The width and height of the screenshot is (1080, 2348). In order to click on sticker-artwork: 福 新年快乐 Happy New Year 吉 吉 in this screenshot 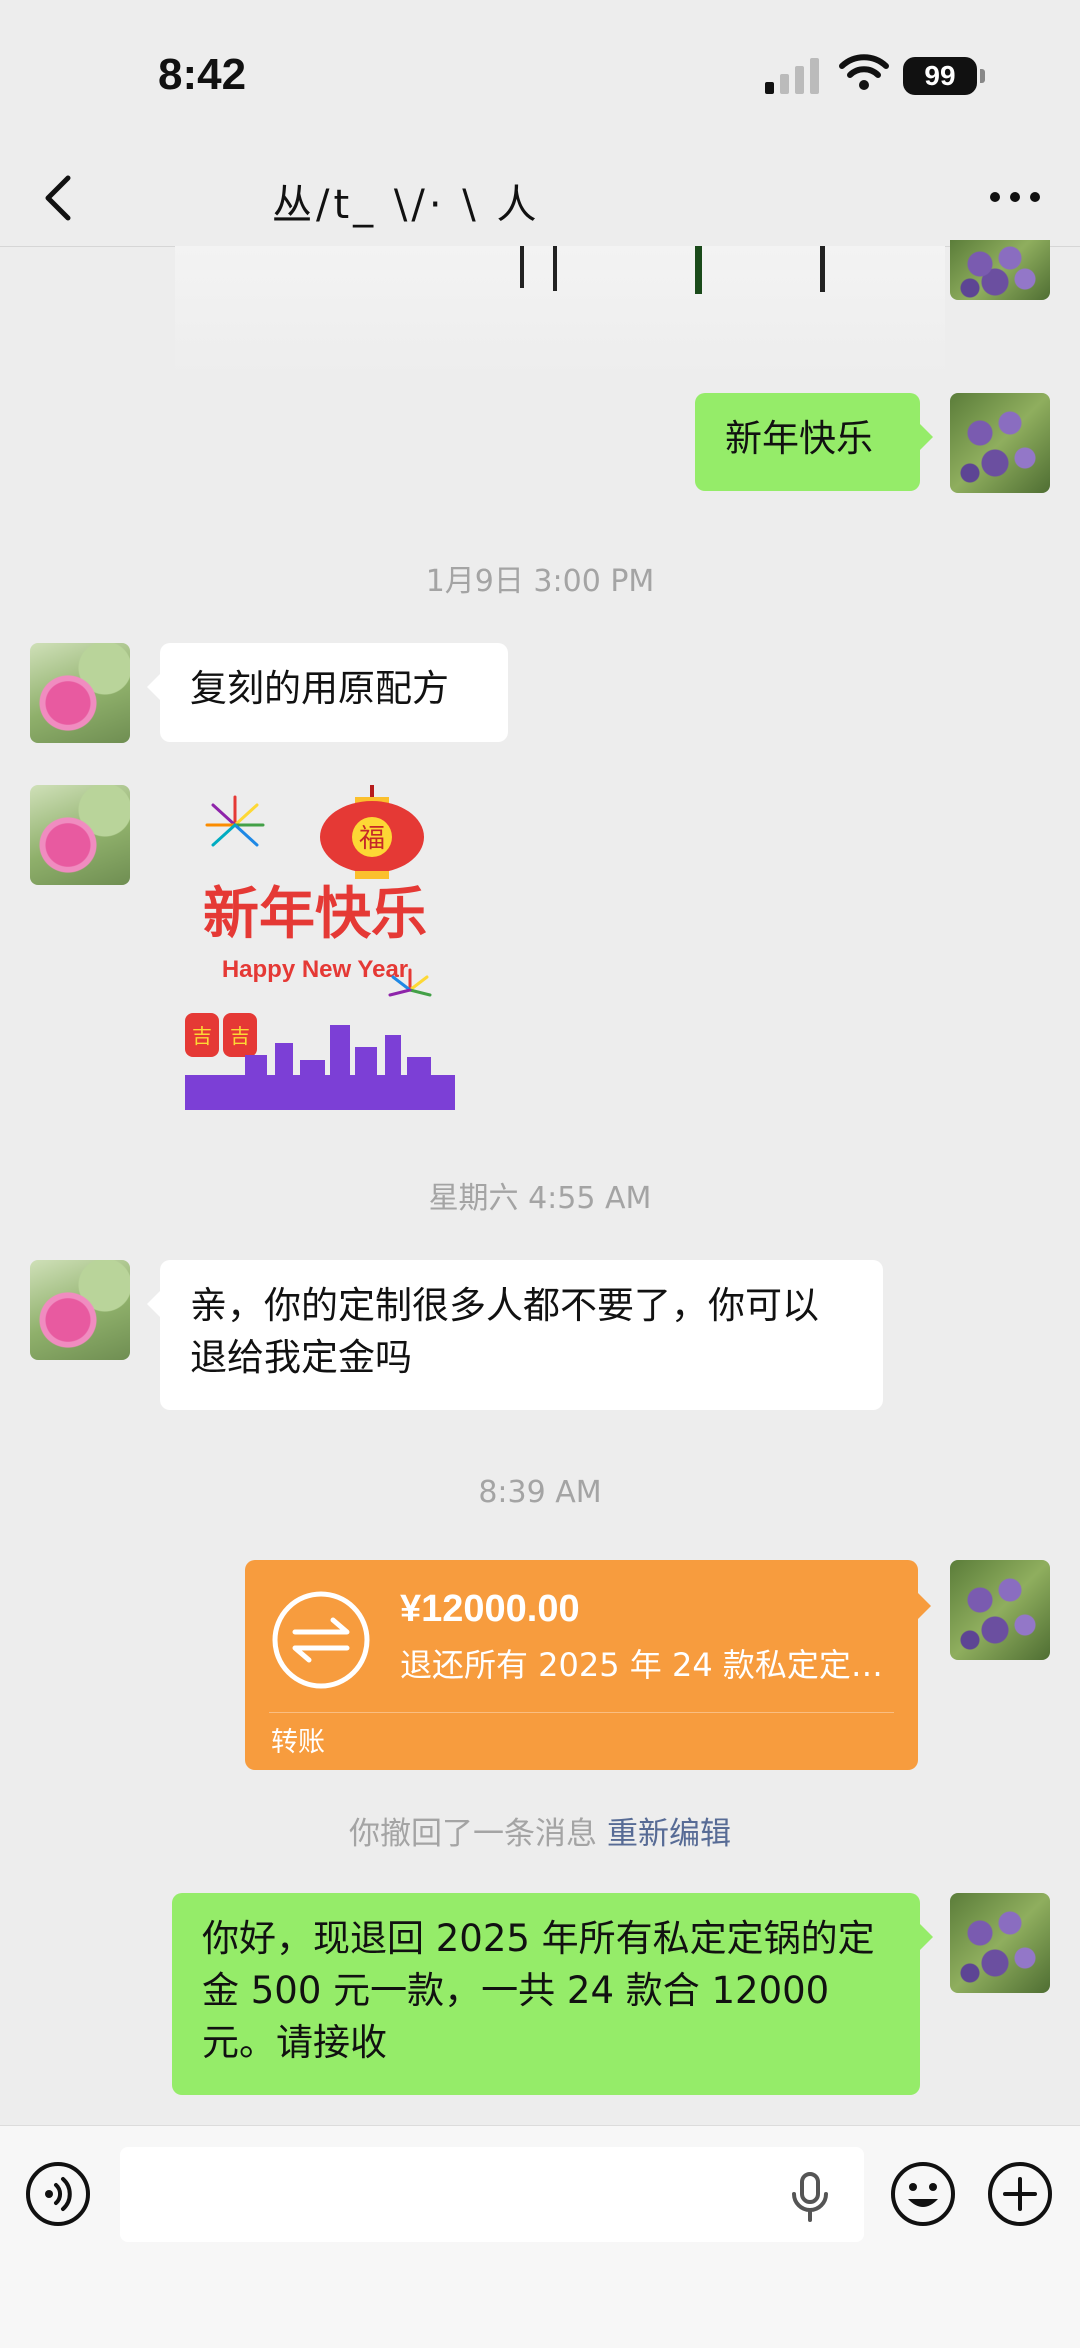, I will do `click(320, 947)`.